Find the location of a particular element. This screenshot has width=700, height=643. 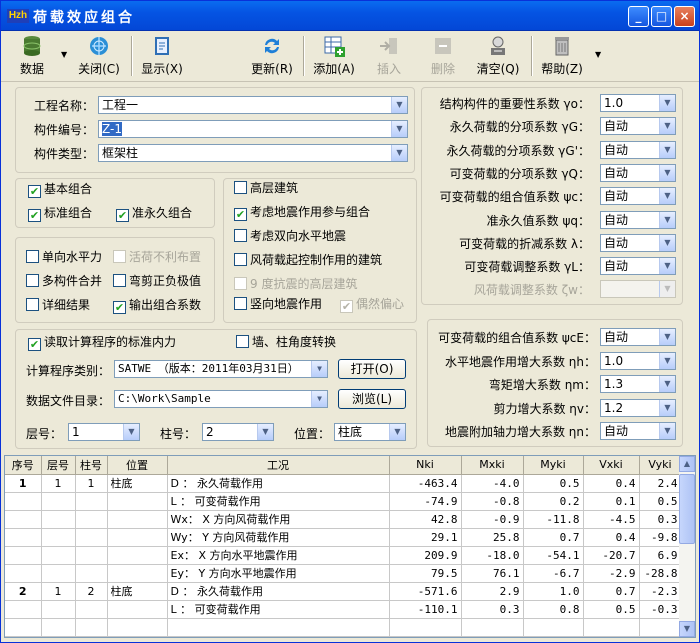

close-window-button: × is located at coordinates (684, 16).